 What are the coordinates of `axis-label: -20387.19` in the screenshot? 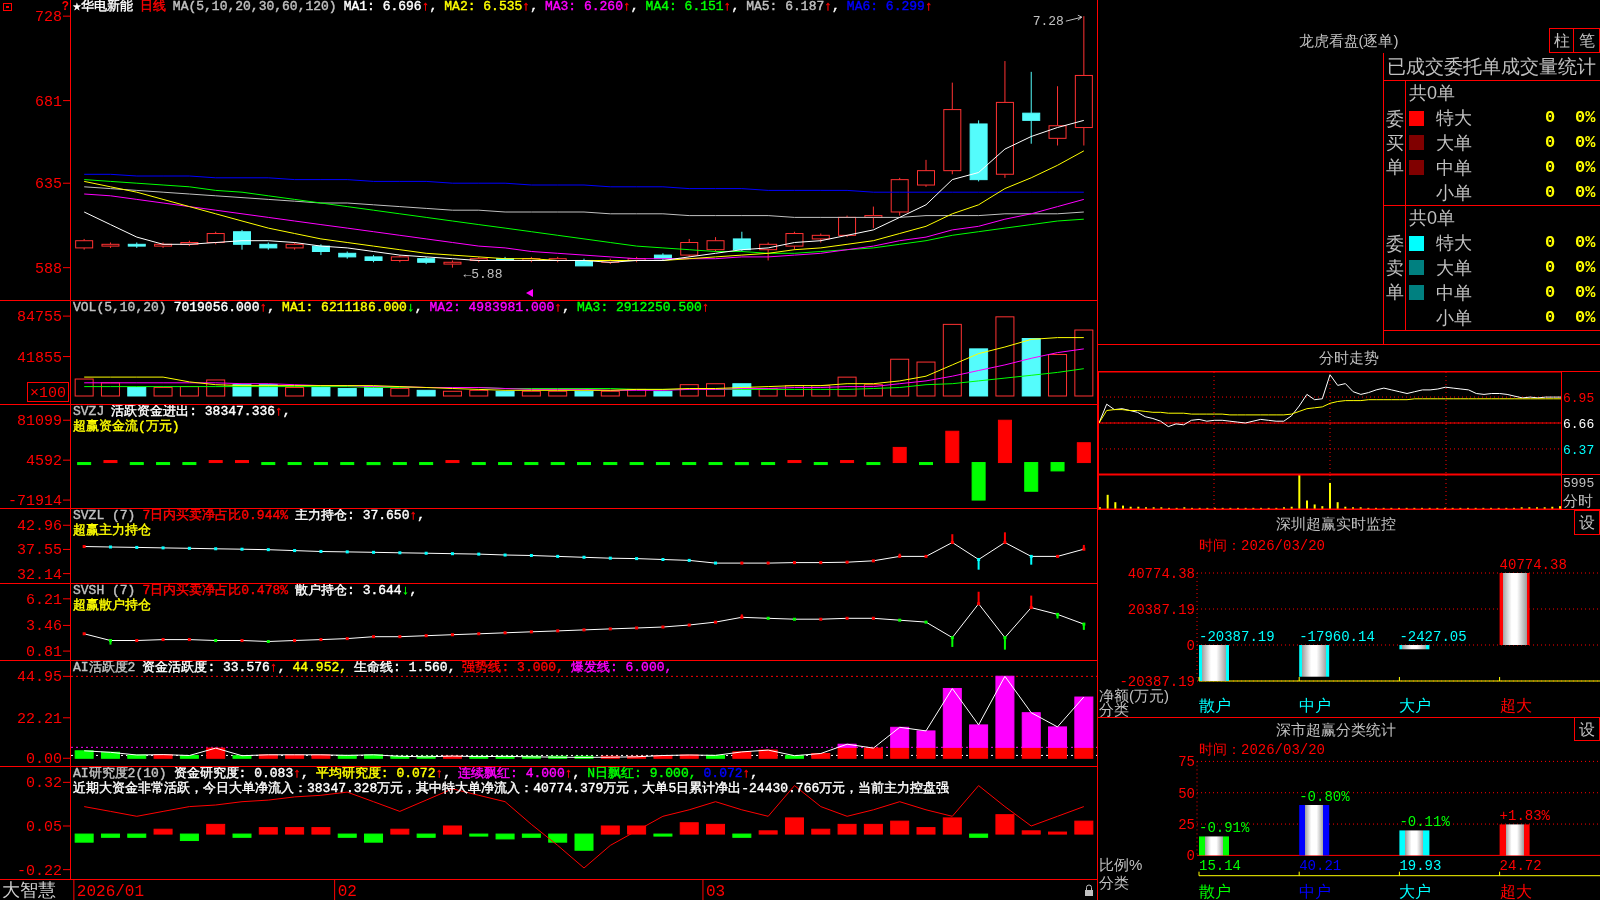 It's located at (1157, 682).